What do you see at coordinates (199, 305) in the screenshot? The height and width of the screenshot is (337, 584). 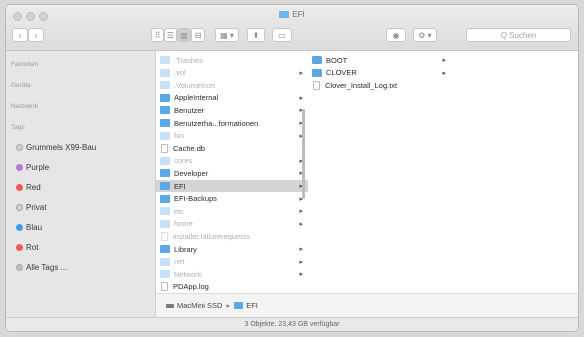 I see `path-drive: MacMini SSD` at bounding box center [199, 305].